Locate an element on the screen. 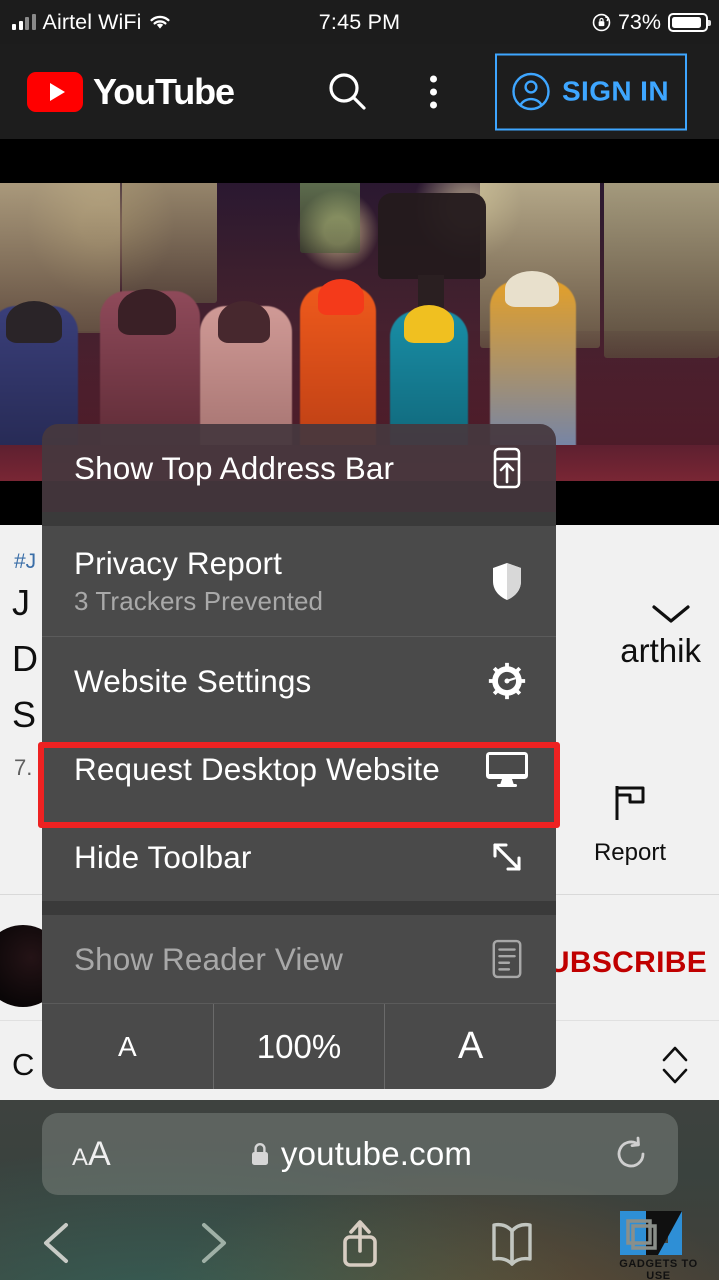 The width and height of the screenshot is (719, 1280). lock-icon is located at coordinates (259, 1154).